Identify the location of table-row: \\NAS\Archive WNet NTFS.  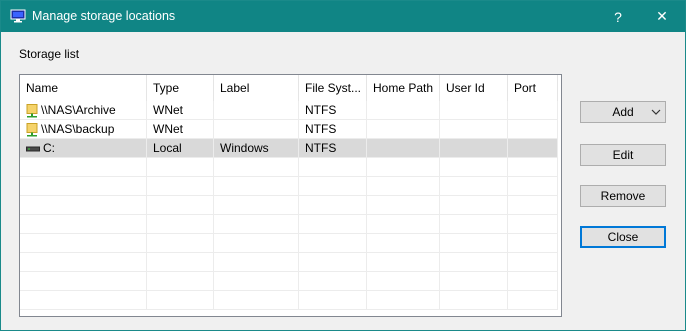
(289, 110).